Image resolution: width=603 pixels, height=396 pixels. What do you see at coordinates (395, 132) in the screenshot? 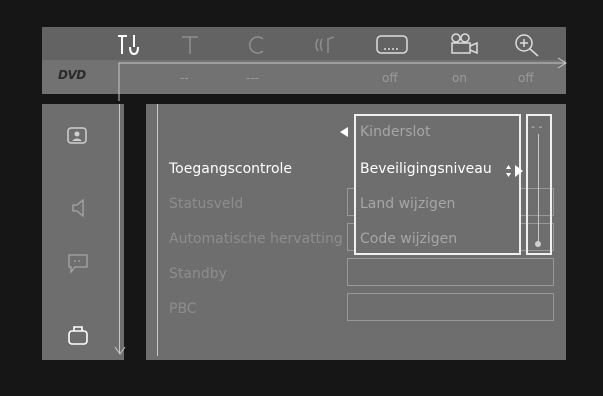
I see `option-kinderslot: Kinderslot` at bounding box center [395, 132].